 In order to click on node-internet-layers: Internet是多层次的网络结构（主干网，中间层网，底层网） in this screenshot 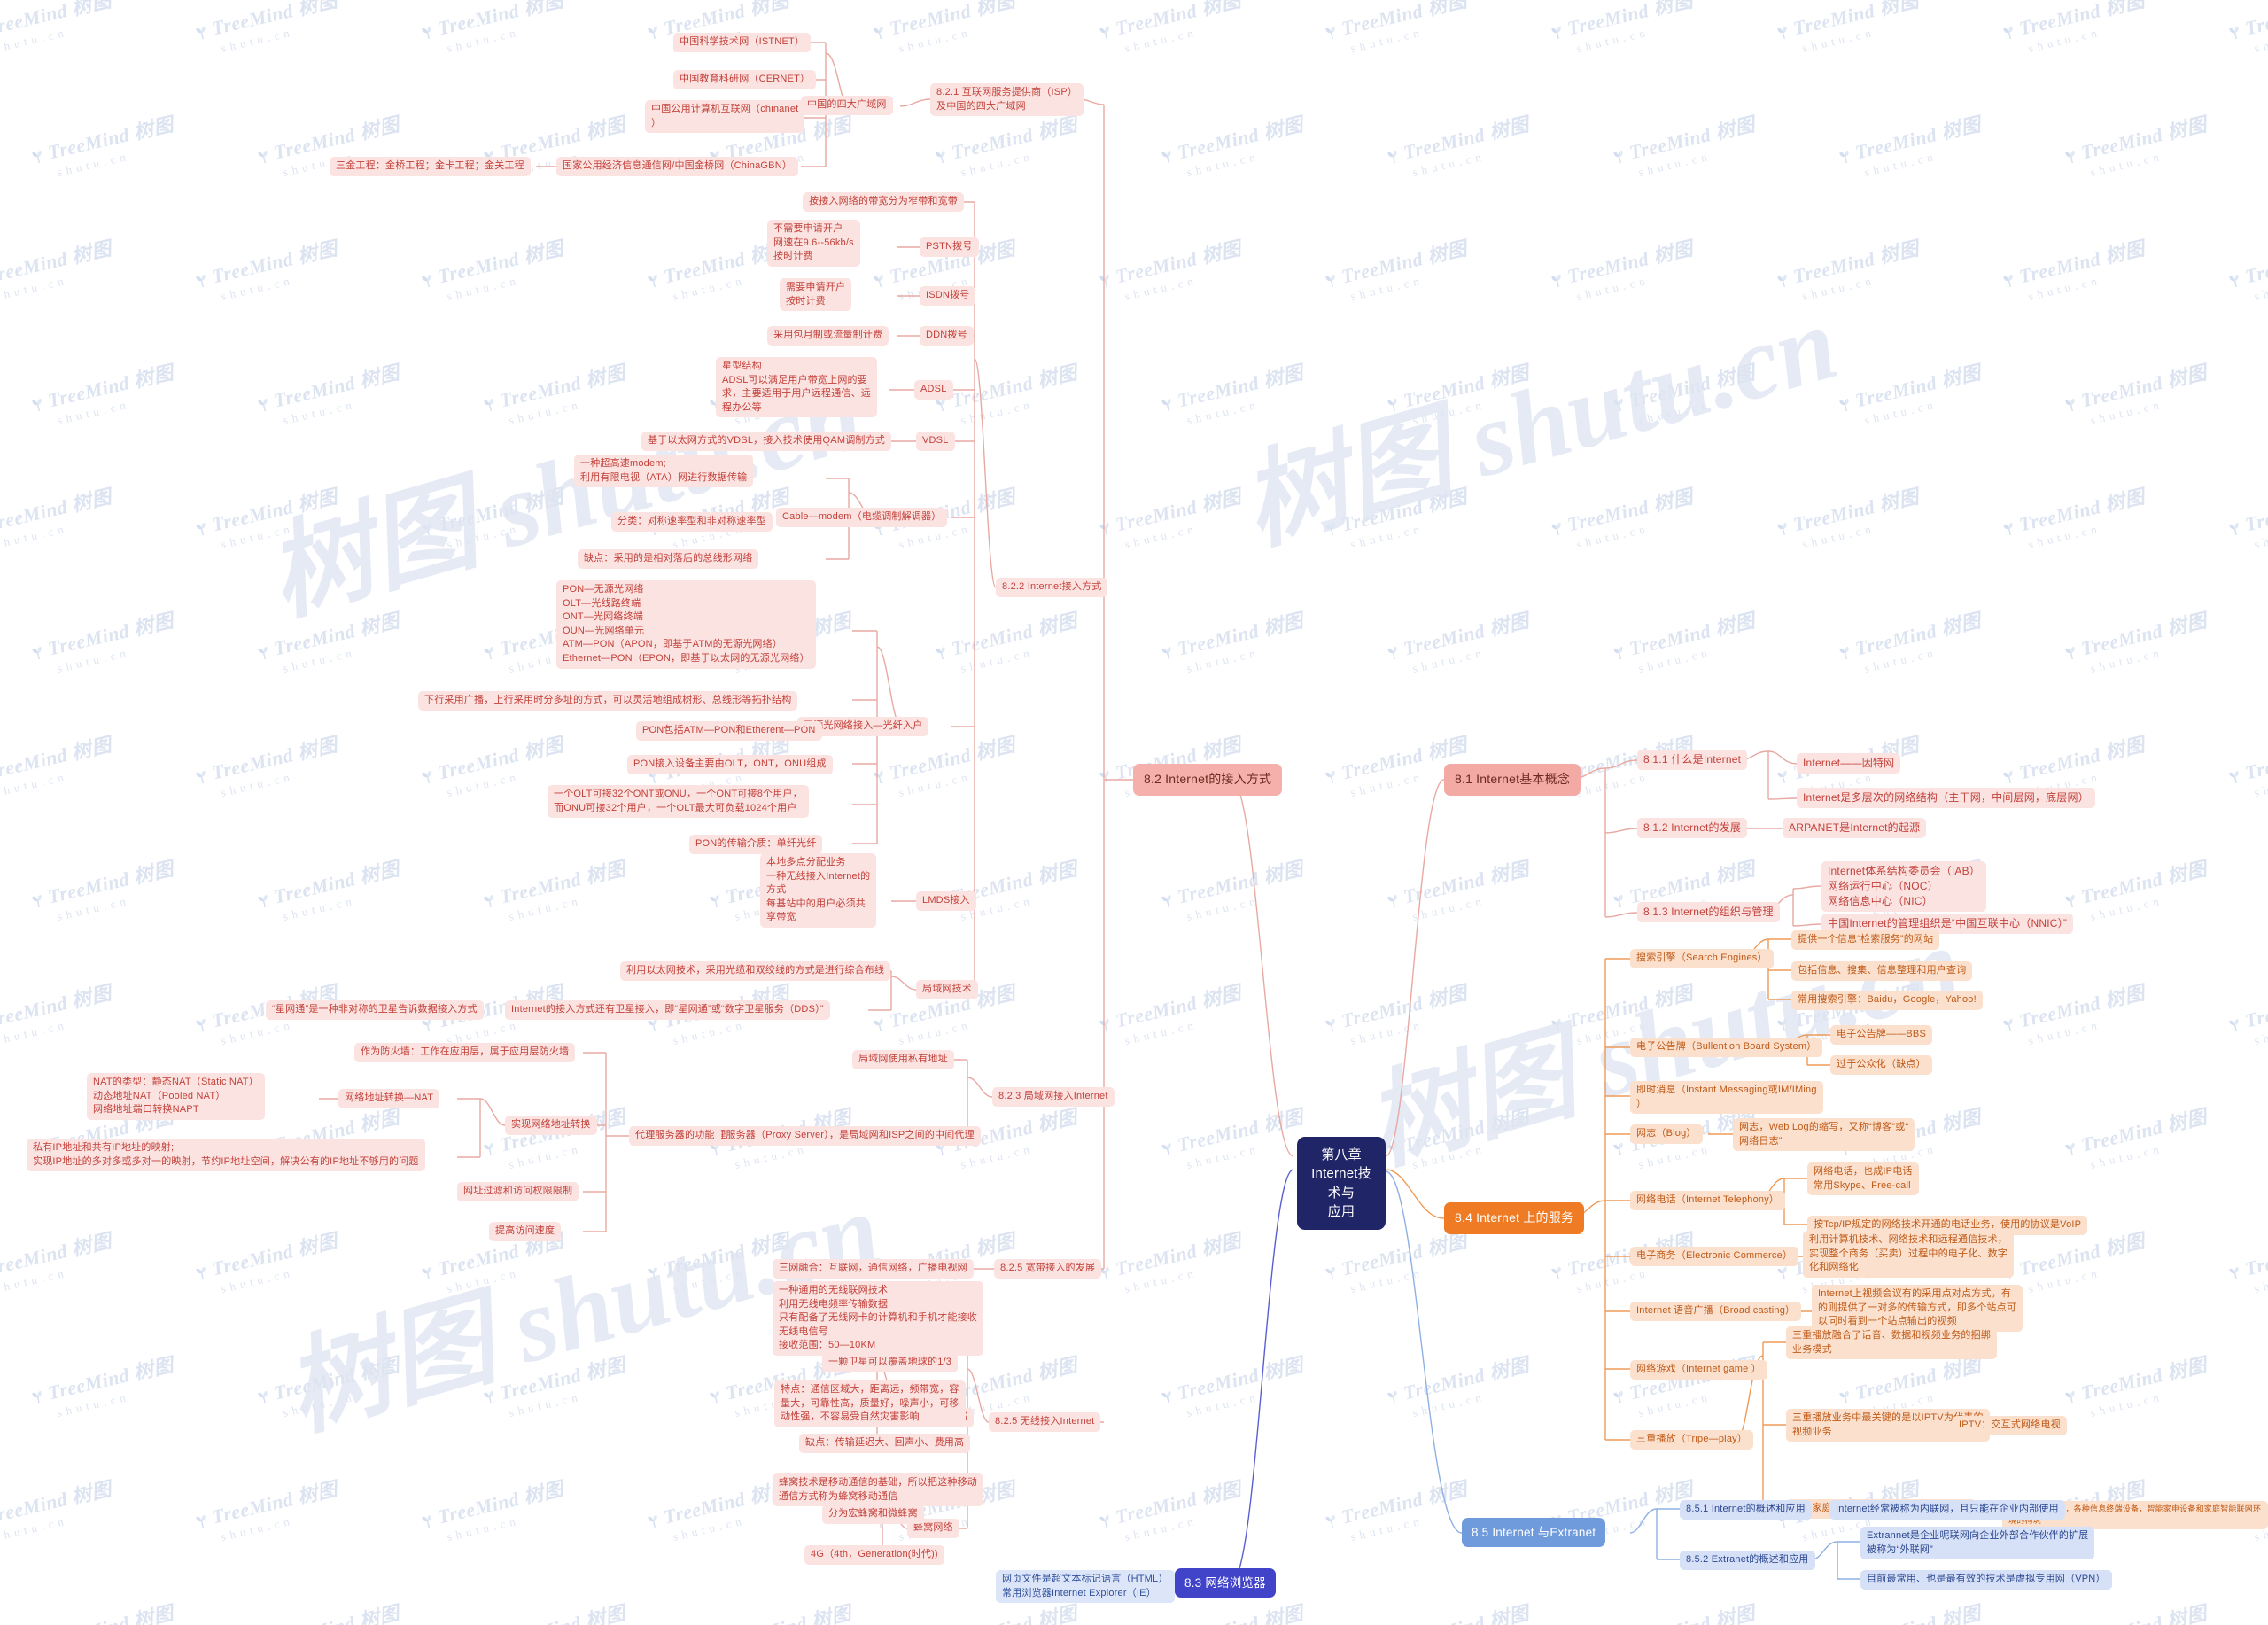, I will do `click(1946, 798)`.